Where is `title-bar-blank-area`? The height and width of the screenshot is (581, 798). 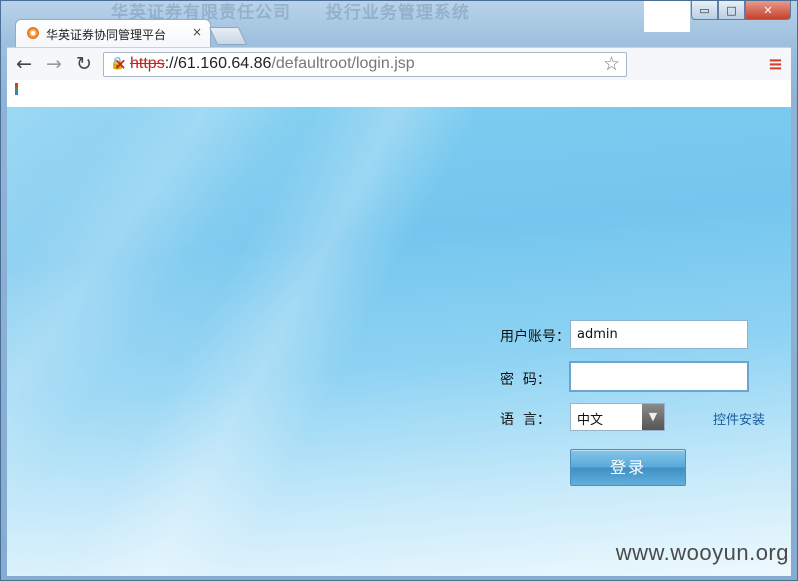
title-bar-blank-area is located at coordinates (667, 16).